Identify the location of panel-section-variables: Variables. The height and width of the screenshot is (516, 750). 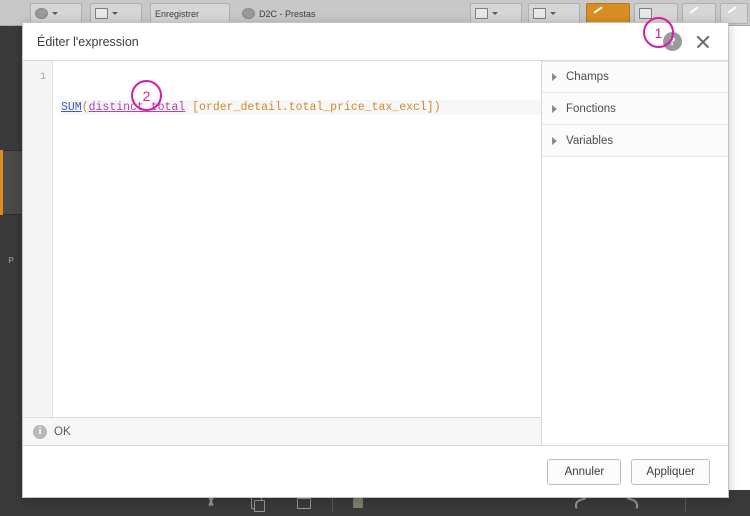
(635, 141).